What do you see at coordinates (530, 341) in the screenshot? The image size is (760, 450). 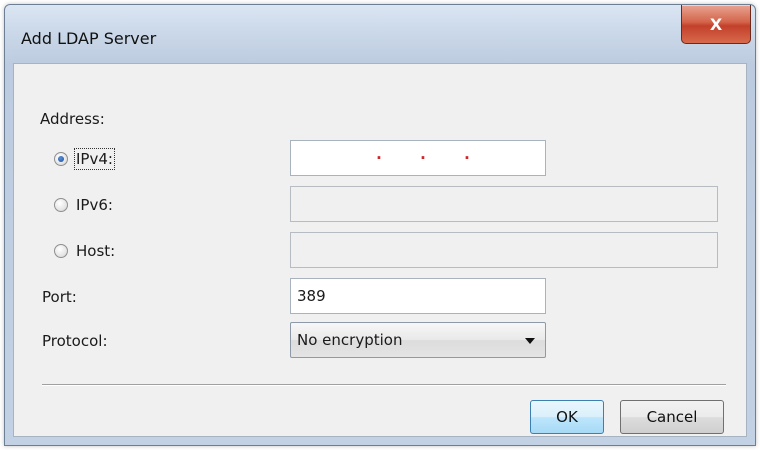 I see `chevron-down-icon` at bounding box center [530, 341].